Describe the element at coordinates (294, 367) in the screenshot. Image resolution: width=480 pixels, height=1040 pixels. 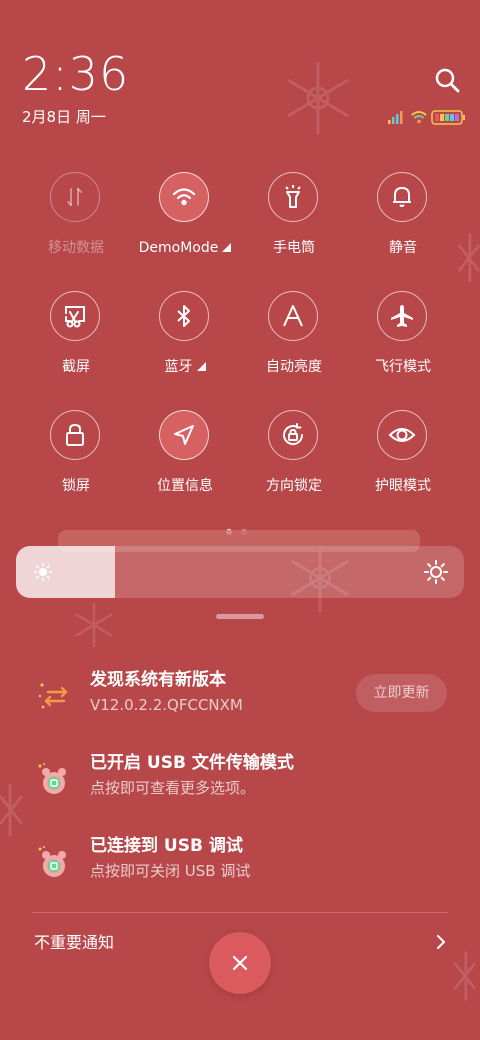
I see `tile-label: 自动亮度` at that location.